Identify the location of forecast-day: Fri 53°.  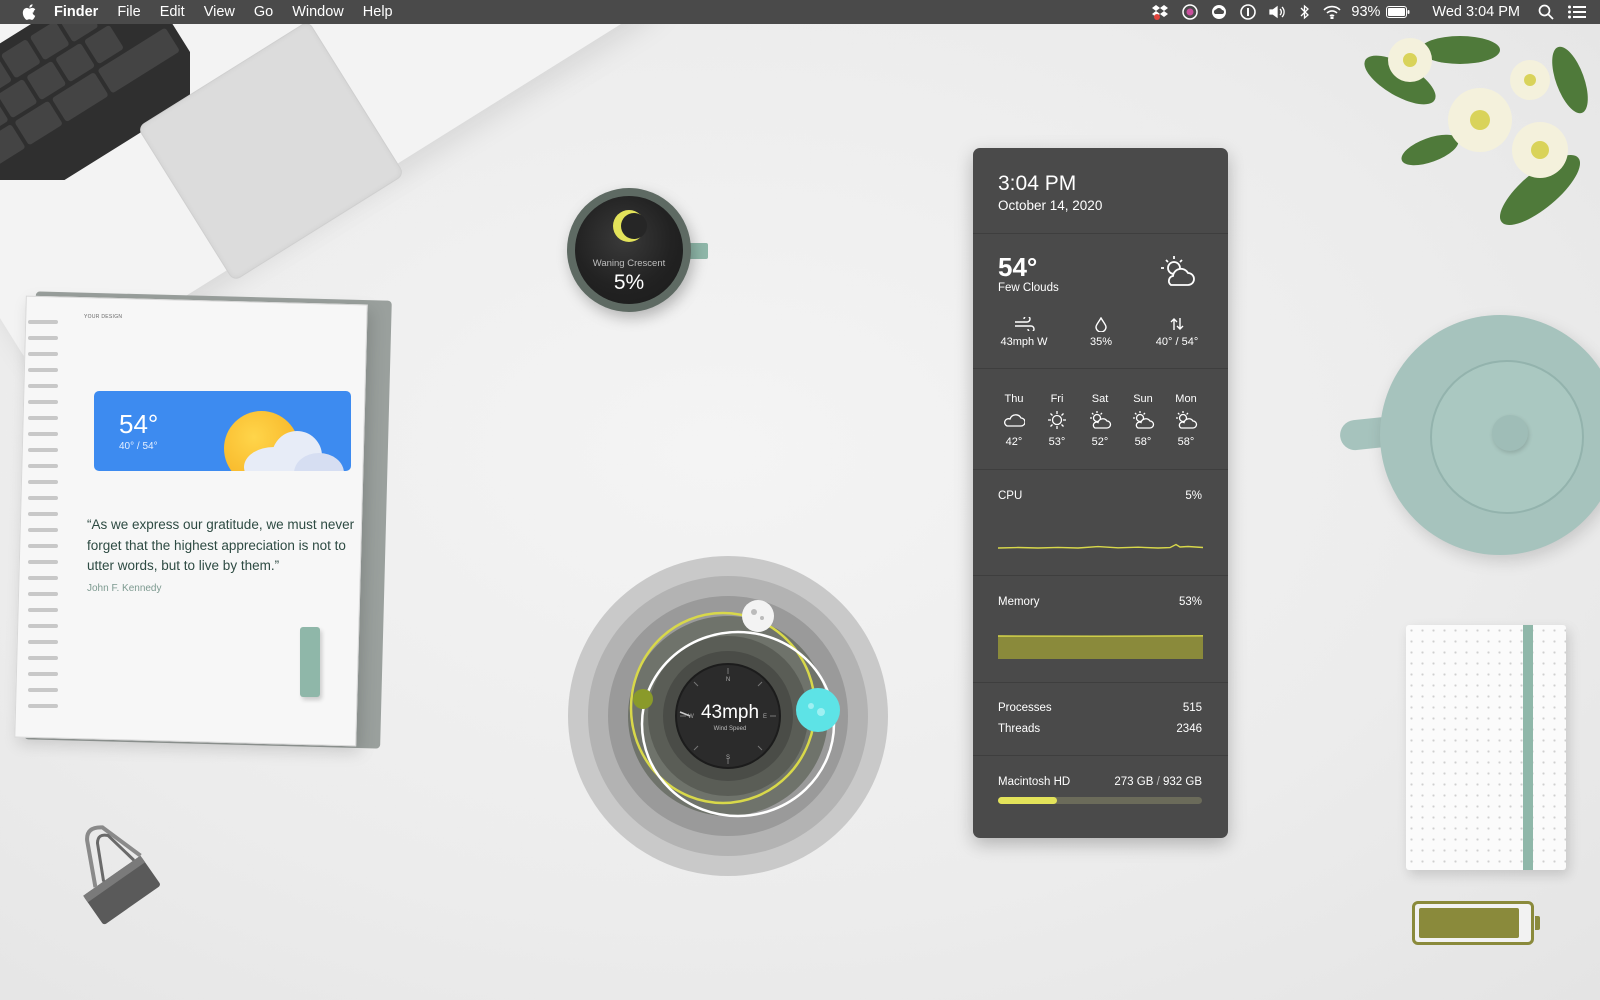
(1057, 420).